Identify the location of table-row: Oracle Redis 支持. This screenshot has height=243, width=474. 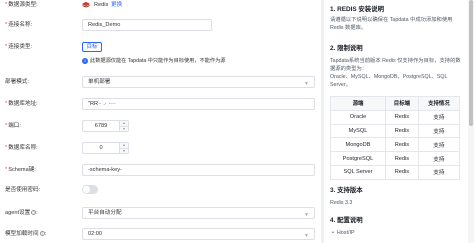
(395, 117).